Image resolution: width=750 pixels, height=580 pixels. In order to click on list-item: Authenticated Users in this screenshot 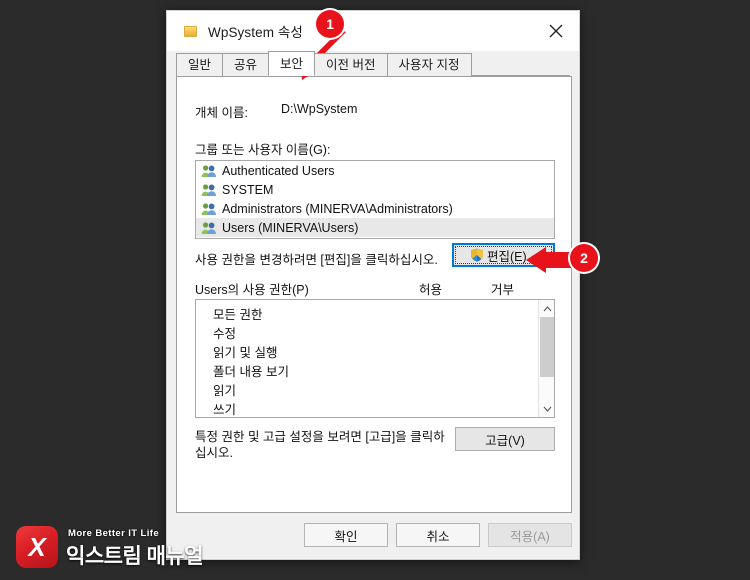, I will do `click(375, 170)`.